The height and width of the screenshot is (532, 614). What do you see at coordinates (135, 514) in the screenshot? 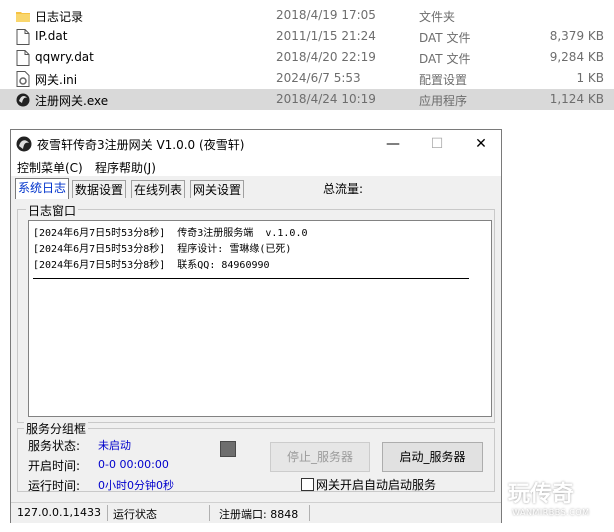
I see `status-state: 运行状态` at bounding box center [135, 514].